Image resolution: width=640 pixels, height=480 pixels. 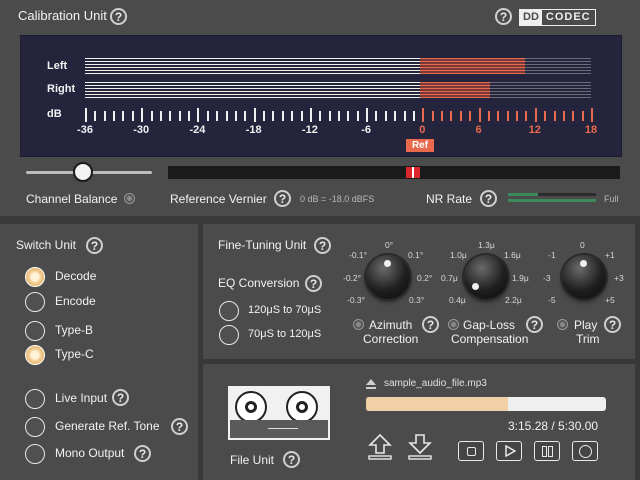 I want to click on channel-balance-led, so click(x=129, y=198).